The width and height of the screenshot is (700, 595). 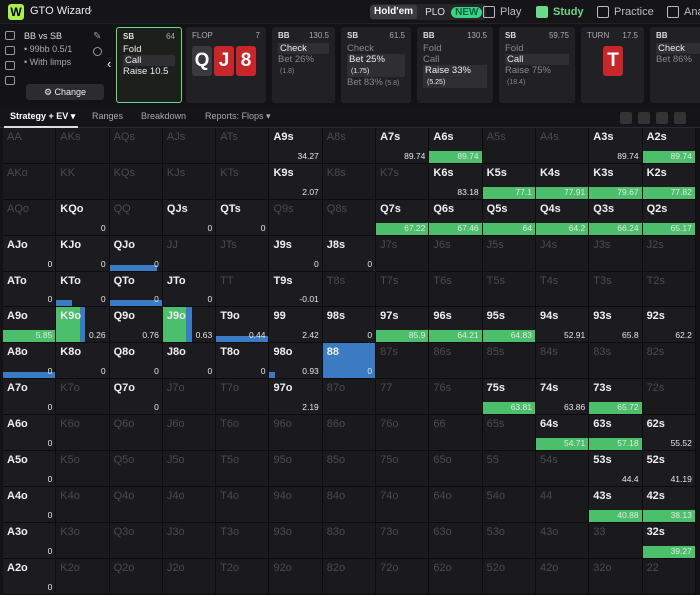 What do you see at coordinates (456, 217) in the screenshot?
I see `hand-cell-q6s: Q6s 67.46` at bounding box center [456, 217].